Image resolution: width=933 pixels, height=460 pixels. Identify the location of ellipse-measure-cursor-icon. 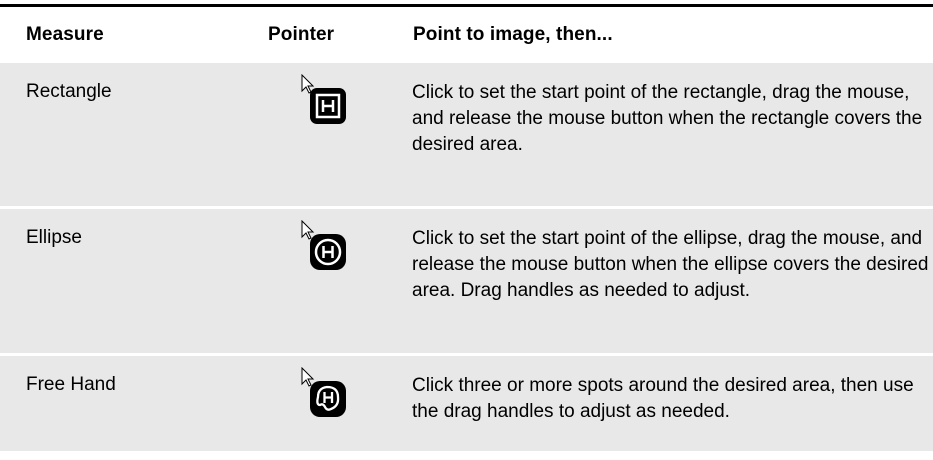
(324, 248).